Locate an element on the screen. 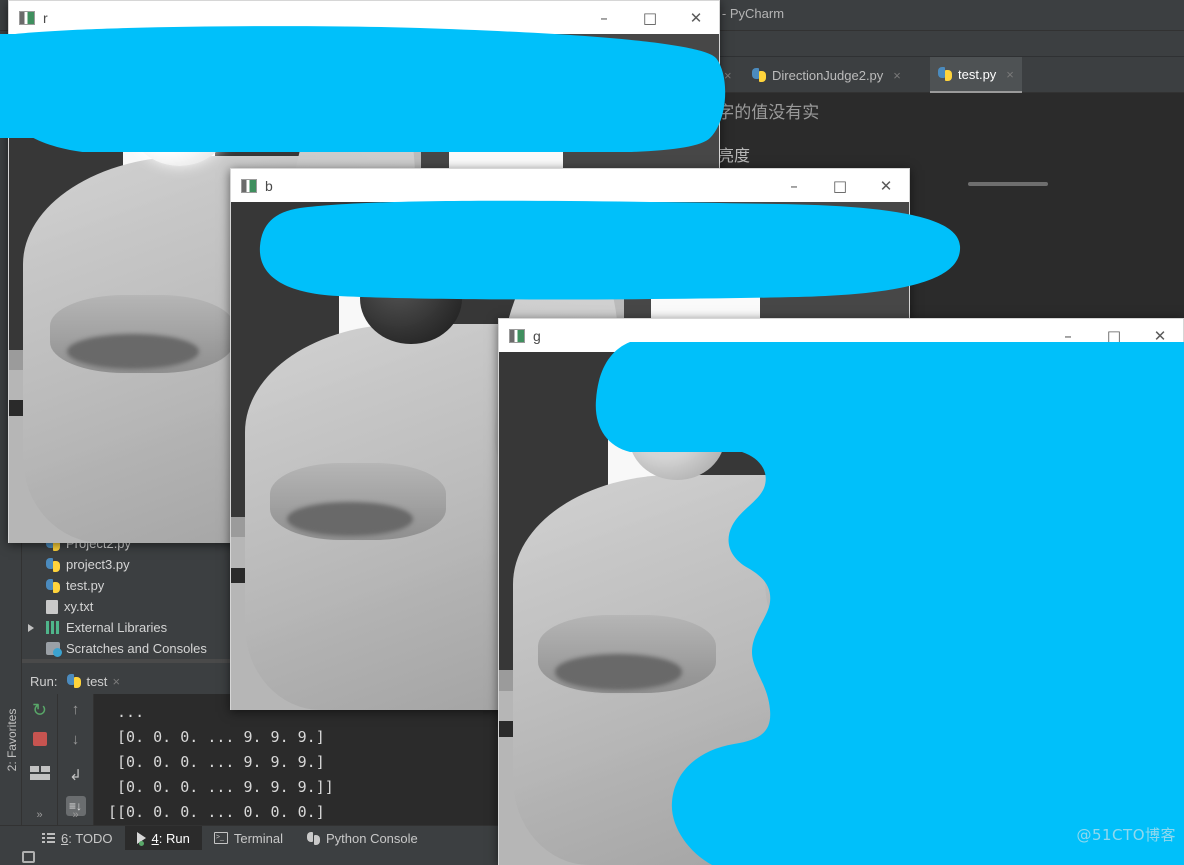  rerun-icon: ↻ is located at coordinates (40, 710).